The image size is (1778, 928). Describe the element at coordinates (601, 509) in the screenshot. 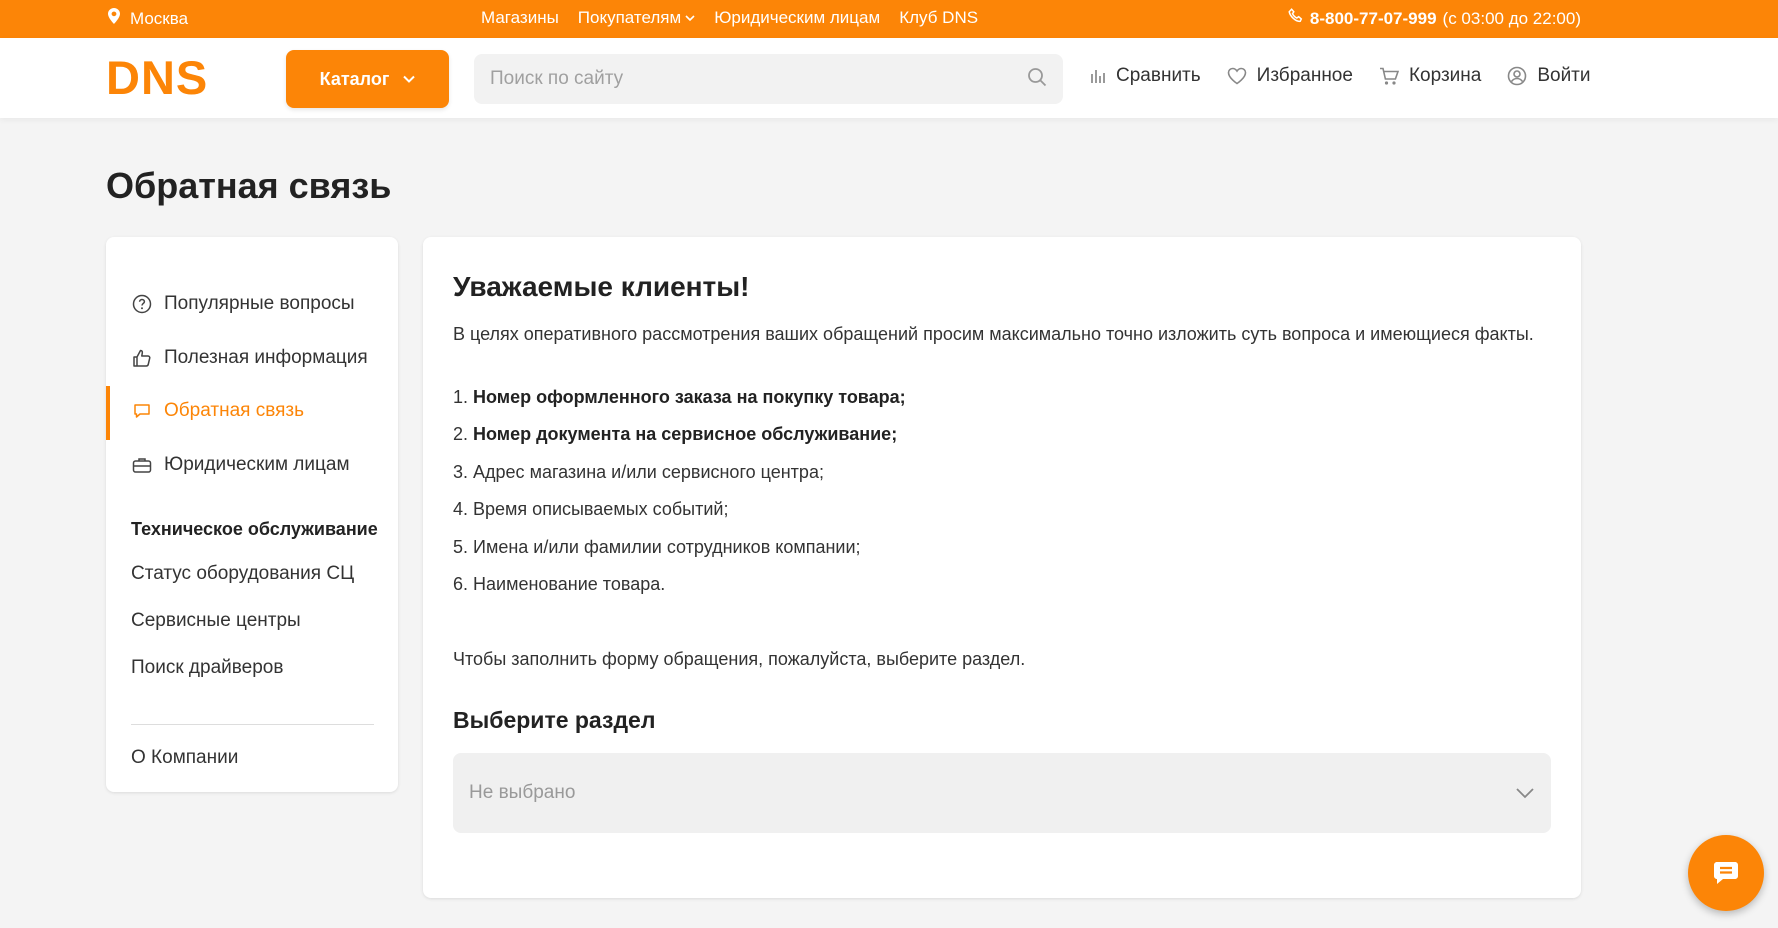

I see `list-text: Время описываемых событий;` at that location.